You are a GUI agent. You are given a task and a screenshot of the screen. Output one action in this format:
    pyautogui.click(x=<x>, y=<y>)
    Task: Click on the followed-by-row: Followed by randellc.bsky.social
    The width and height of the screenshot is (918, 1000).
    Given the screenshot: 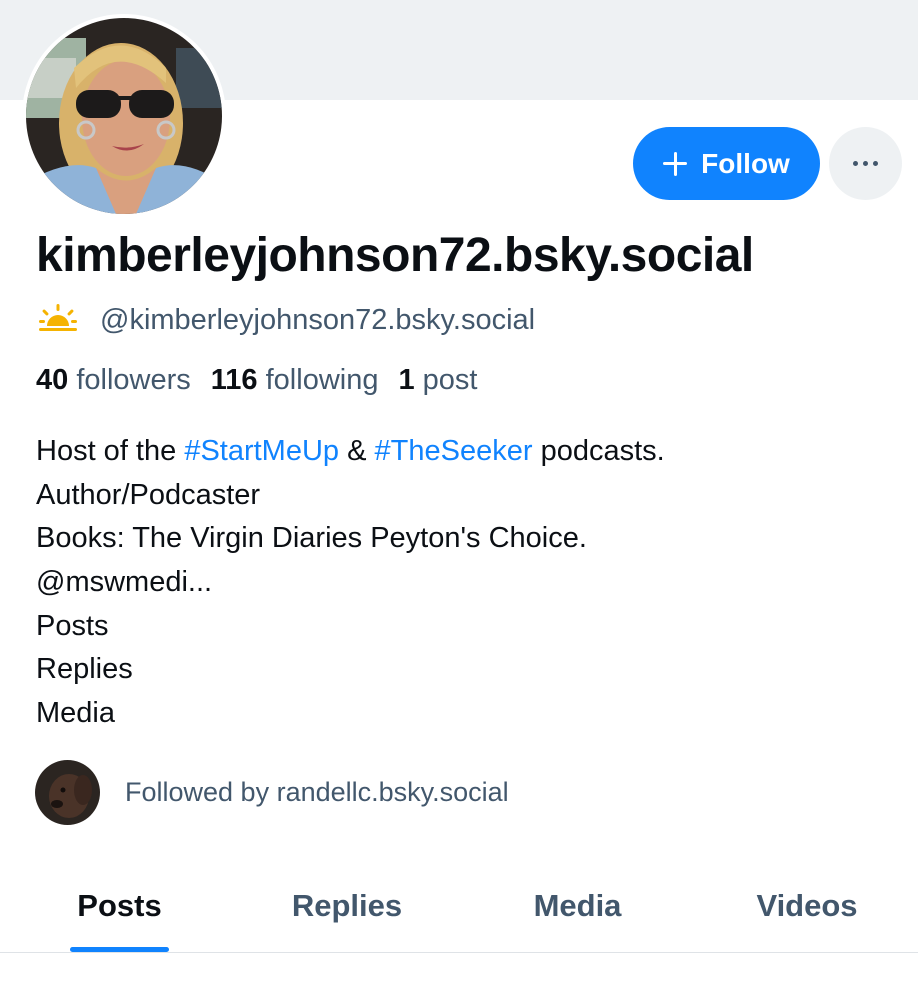 What is the action you would take?
    pyautogui.click(x=272, y=792)
    